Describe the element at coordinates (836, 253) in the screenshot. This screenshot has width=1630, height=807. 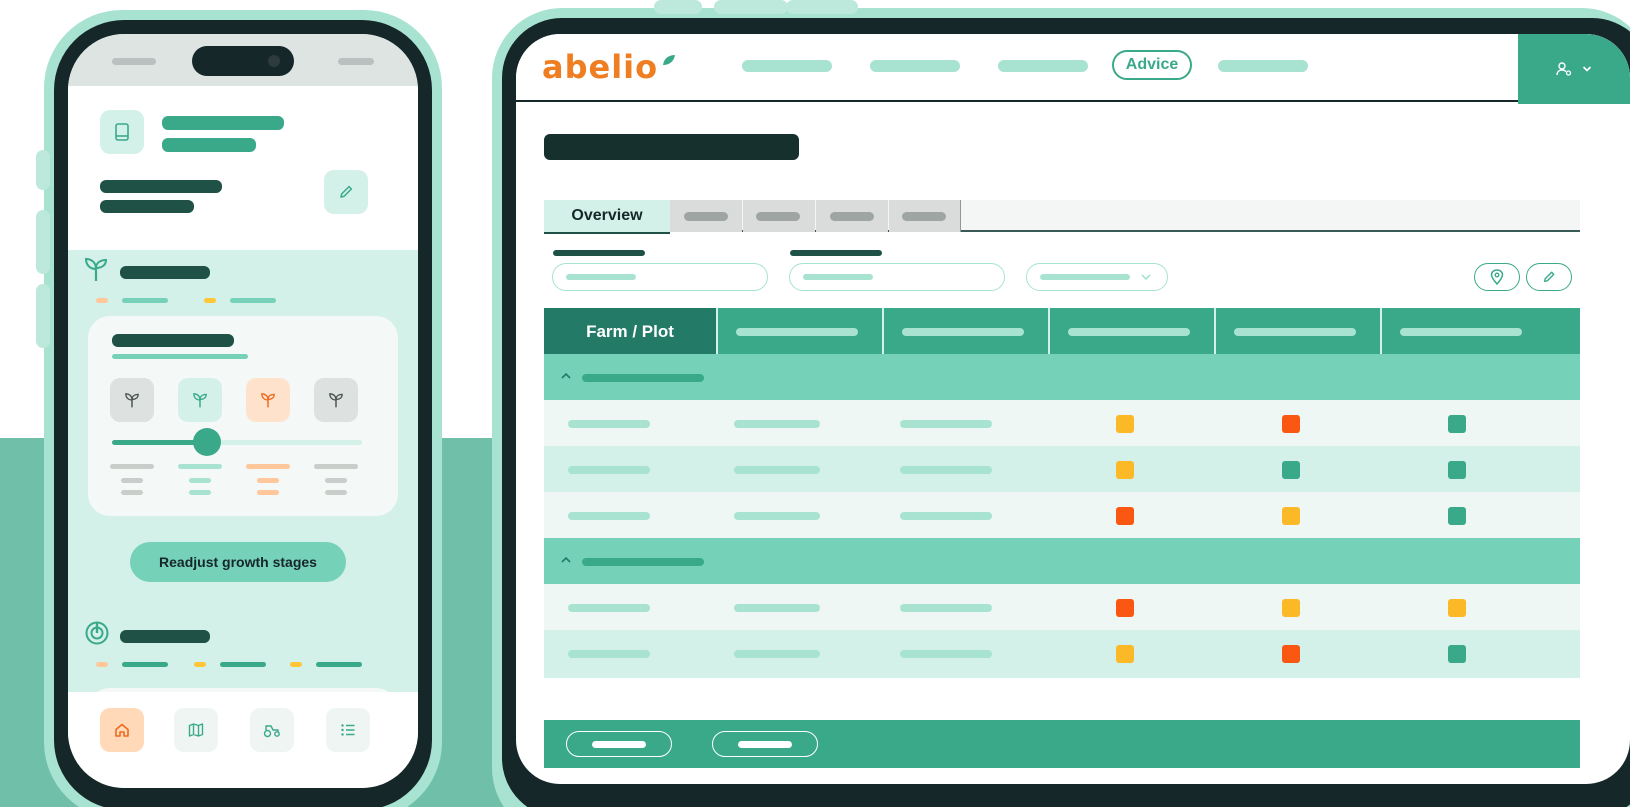
I see `filter-label-placeholder` at that location.